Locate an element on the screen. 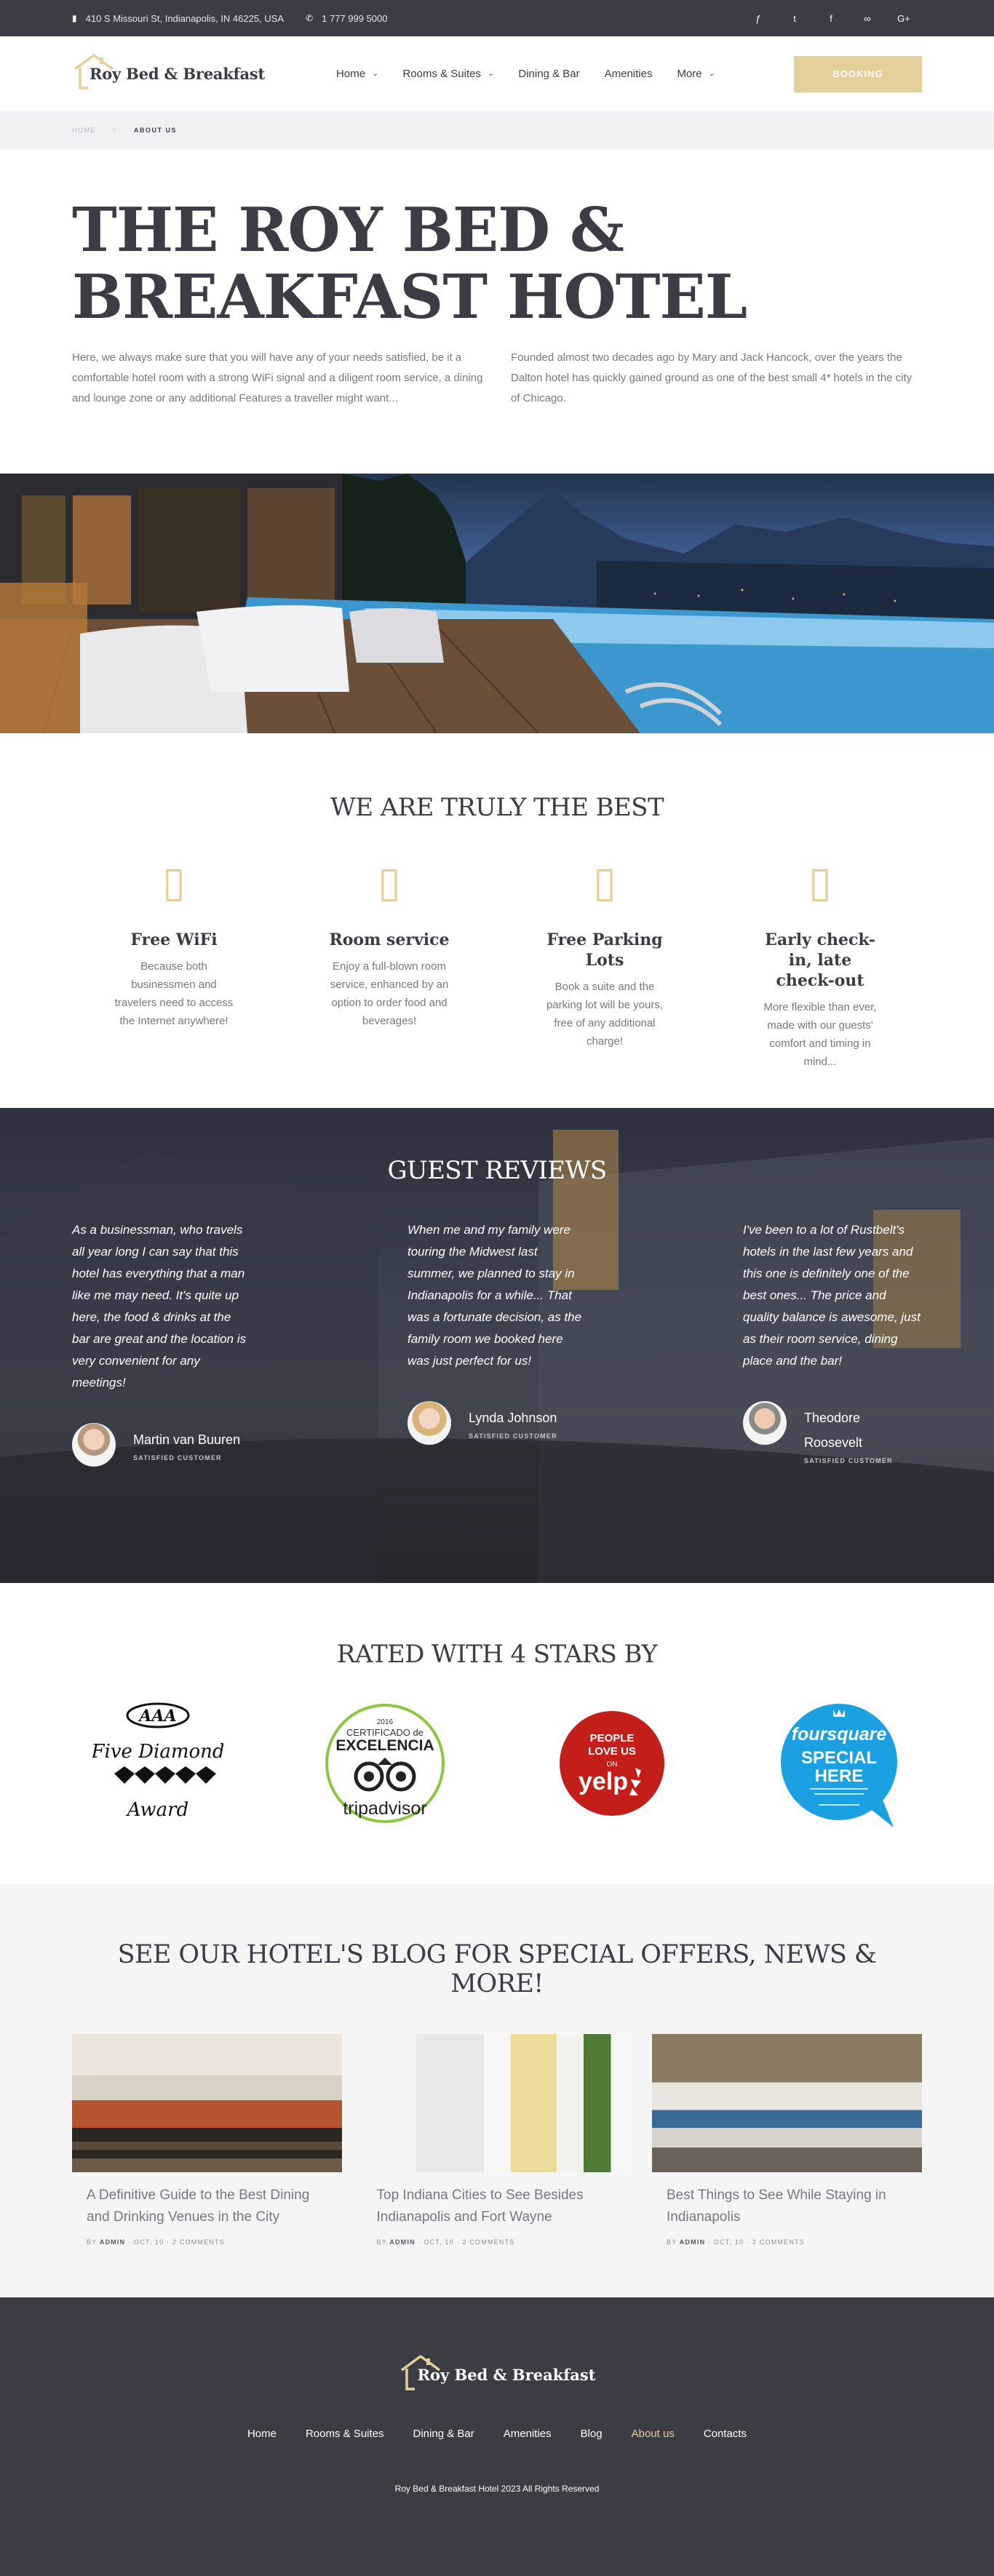 The width and height of the screenshot is (994, 2576). feature-title: Early check-in, late check-out is located at coordinates (820, 960).